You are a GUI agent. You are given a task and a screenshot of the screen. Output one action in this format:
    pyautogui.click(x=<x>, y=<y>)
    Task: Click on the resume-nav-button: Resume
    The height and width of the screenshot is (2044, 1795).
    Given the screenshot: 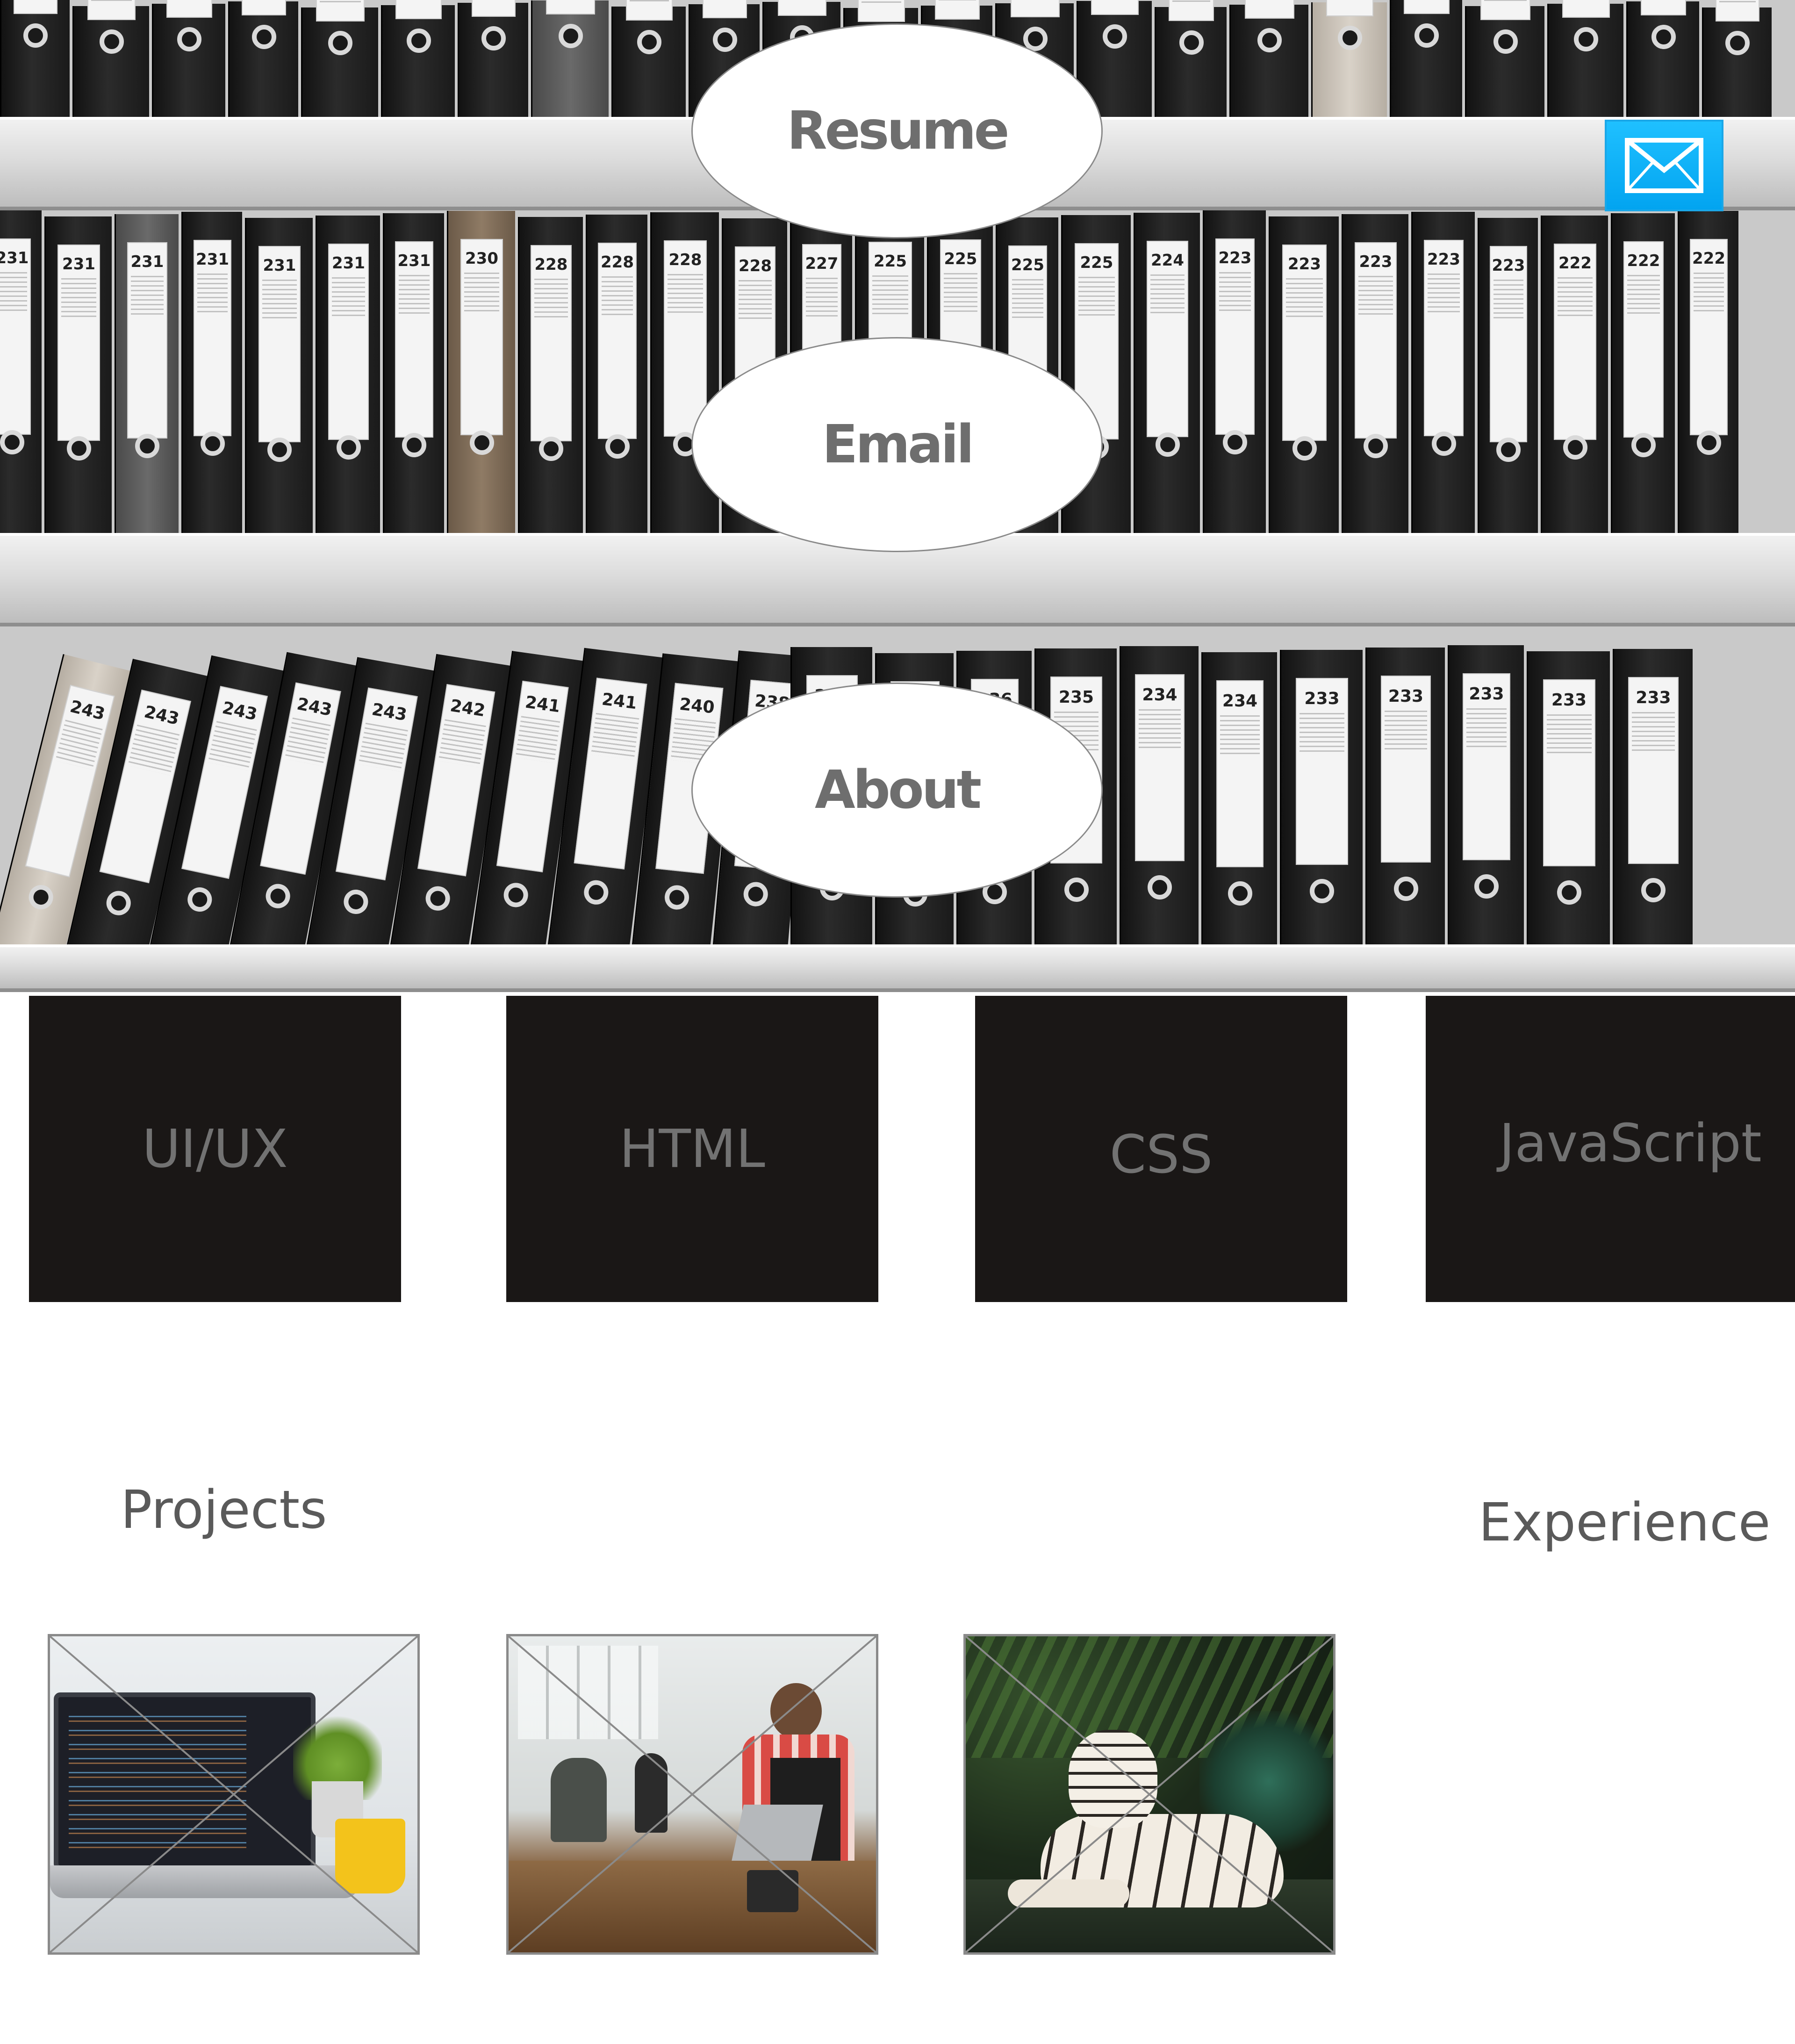 What is the action you would take?
    pyautogui.click(x=897, y=130)
    